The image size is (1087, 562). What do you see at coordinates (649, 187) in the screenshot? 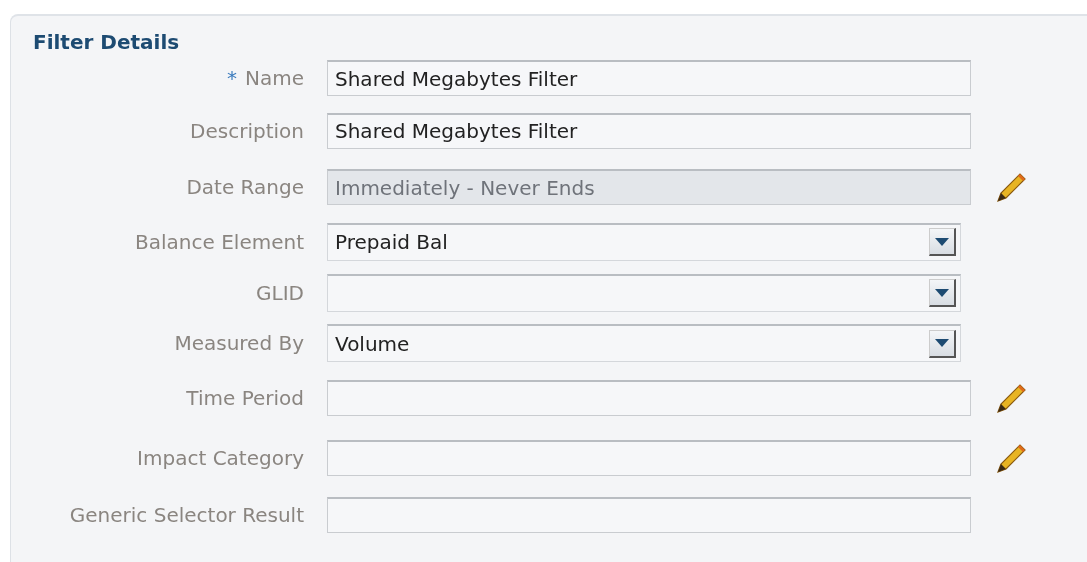
I see `text-field: Immediately - Never Ends` at bounding box center [649, 187].